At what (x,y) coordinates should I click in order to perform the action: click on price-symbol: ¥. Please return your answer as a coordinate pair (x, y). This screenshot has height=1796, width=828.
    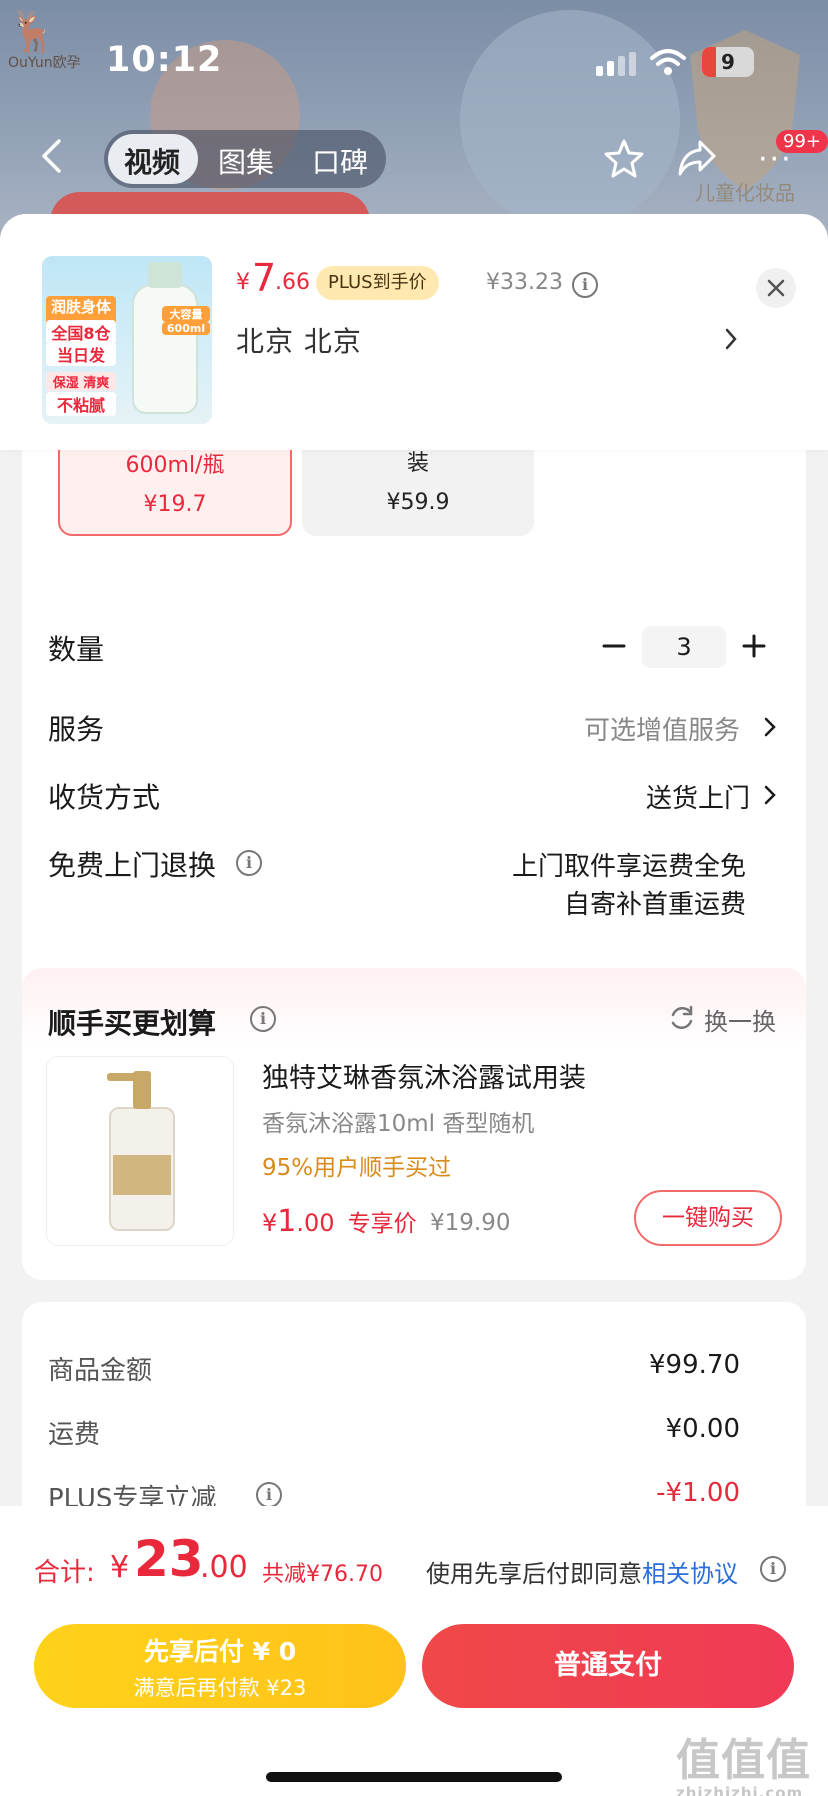
    Looking at the image, I should click on (243, 282).